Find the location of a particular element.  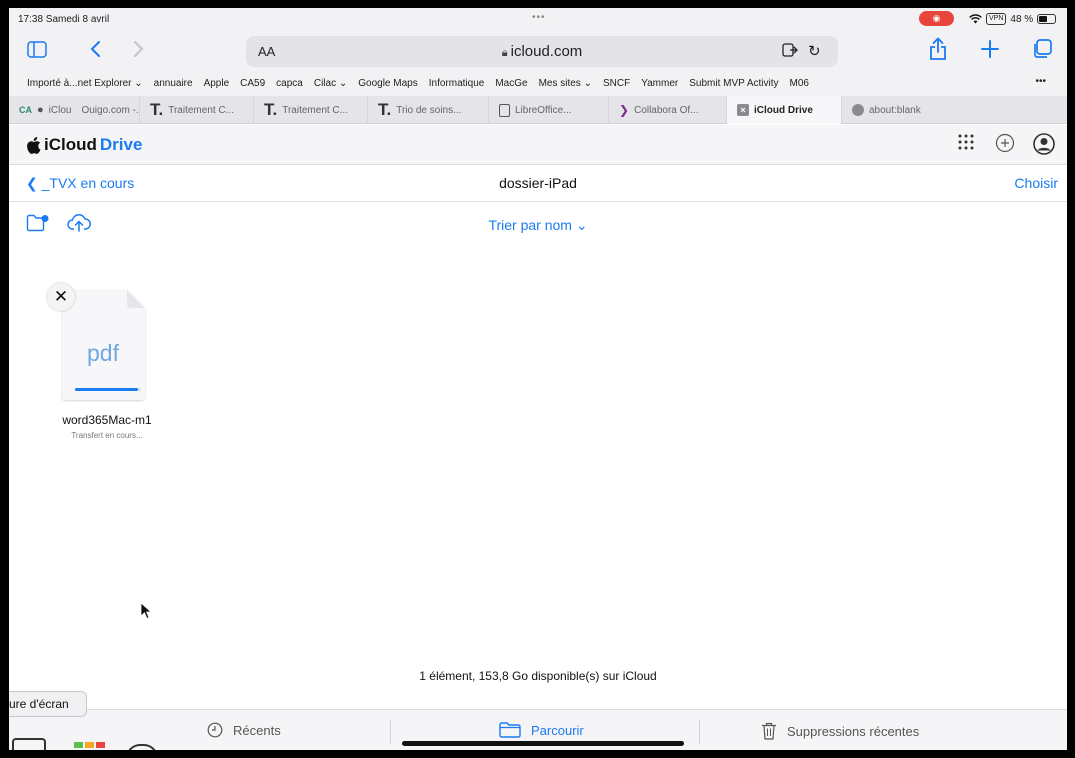

icloud-drive-logo: iCloud Drive is located at coordinates (84, 145).